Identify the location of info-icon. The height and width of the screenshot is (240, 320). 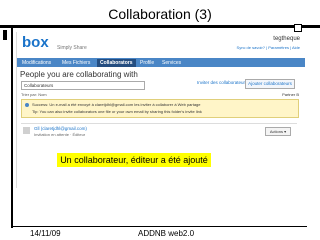
(27, 105).